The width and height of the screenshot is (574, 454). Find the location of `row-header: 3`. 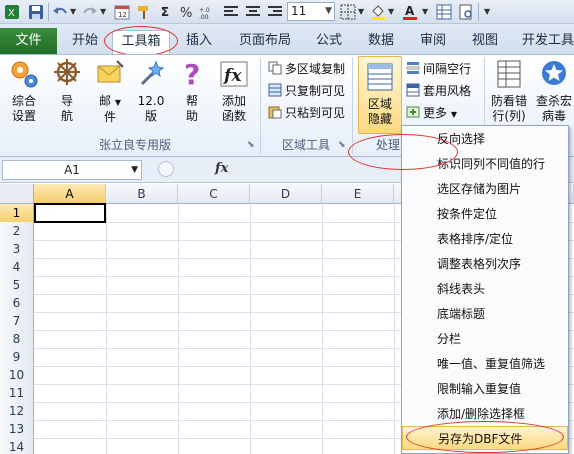

row-header: 3 is located at coordinates (17, 249).